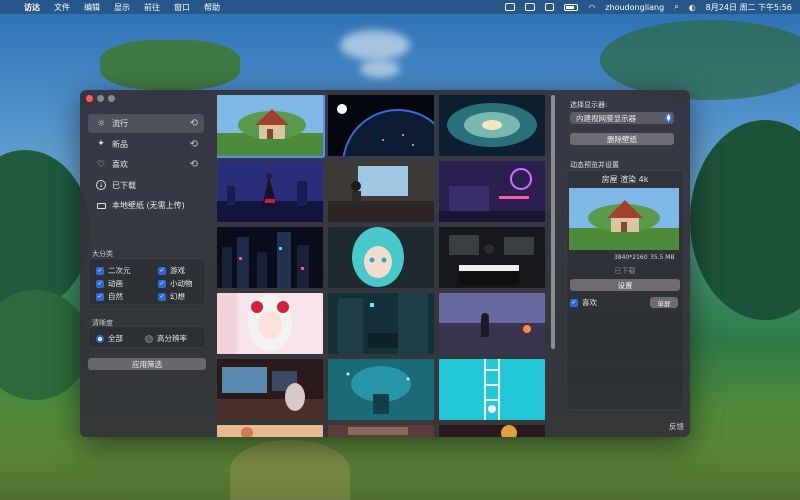 The width and height of the screenshot is (800, 500). Describe the element at coordinates (101, 206) in the screenshot. I see `monitor-icon` at that location.